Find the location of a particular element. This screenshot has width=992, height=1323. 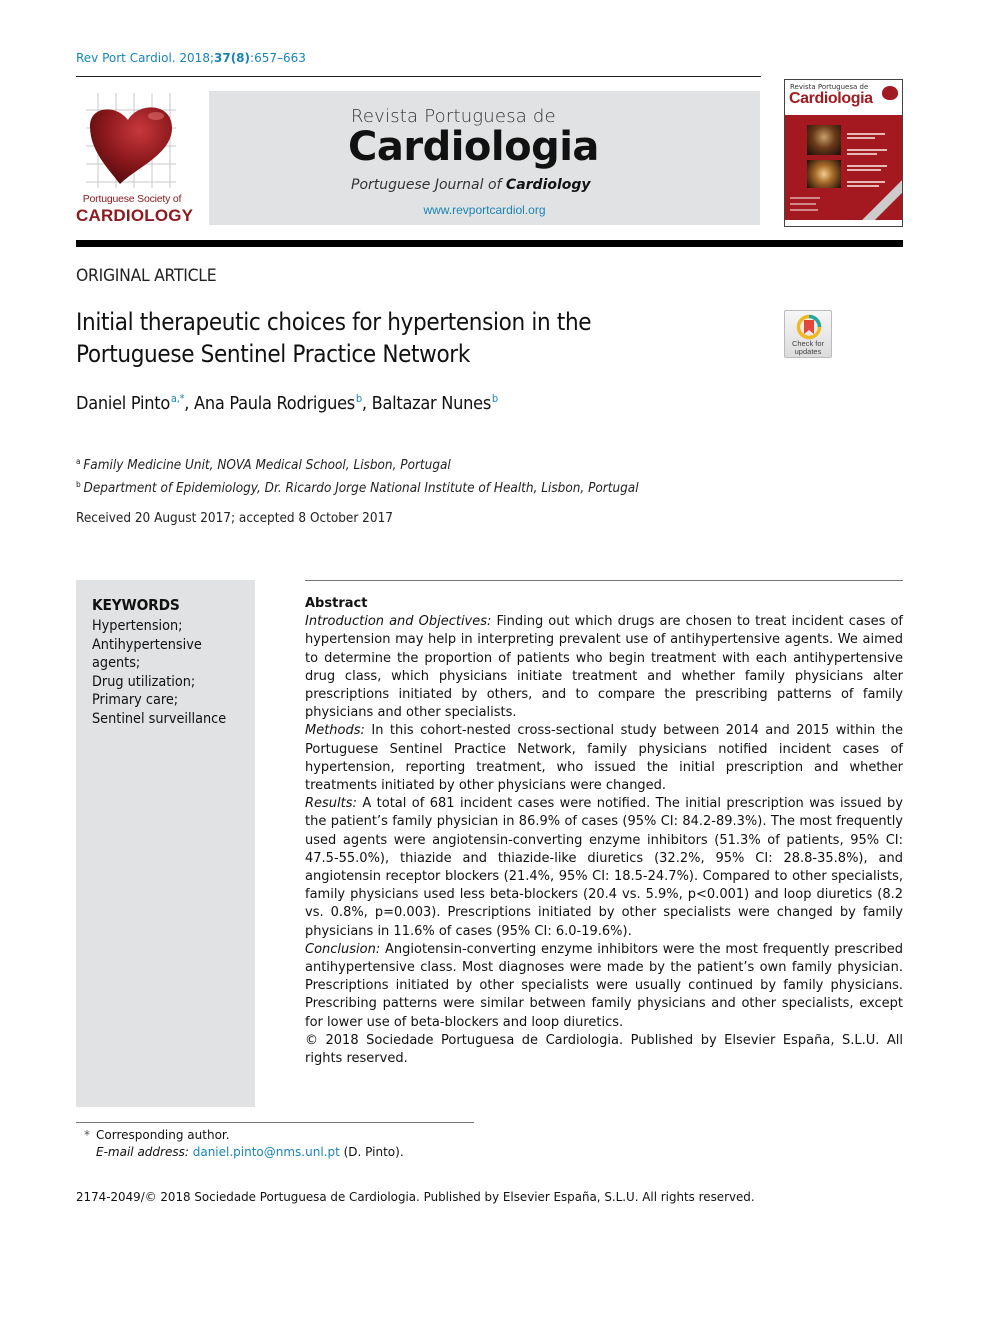

journal-citation: Rev Port Cardiol. 2018;37(8):657–663 is located at coordinates (191, 58).